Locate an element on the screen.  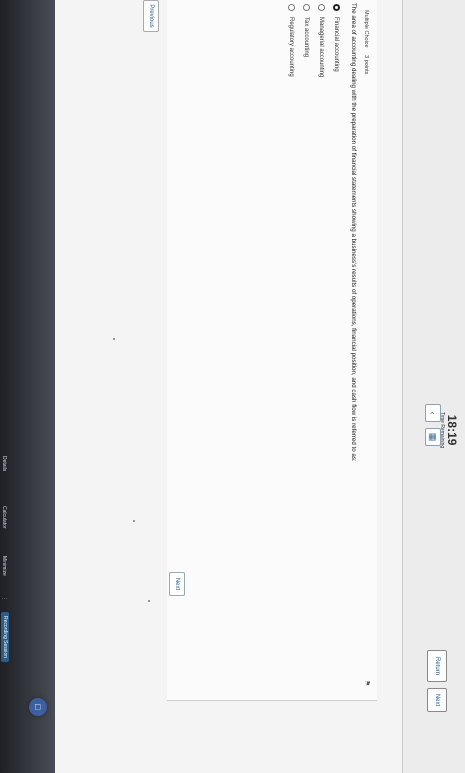
option-financial-accounting: Financial accounting is located at coordinates (336, 40).